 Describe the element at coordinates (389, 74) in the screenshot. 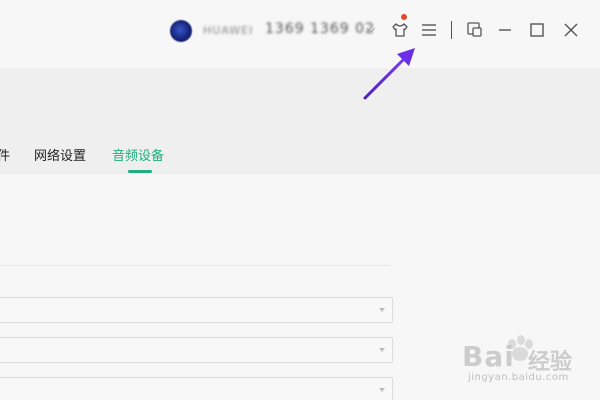

I see `annotation-arrow-icon` at that location.